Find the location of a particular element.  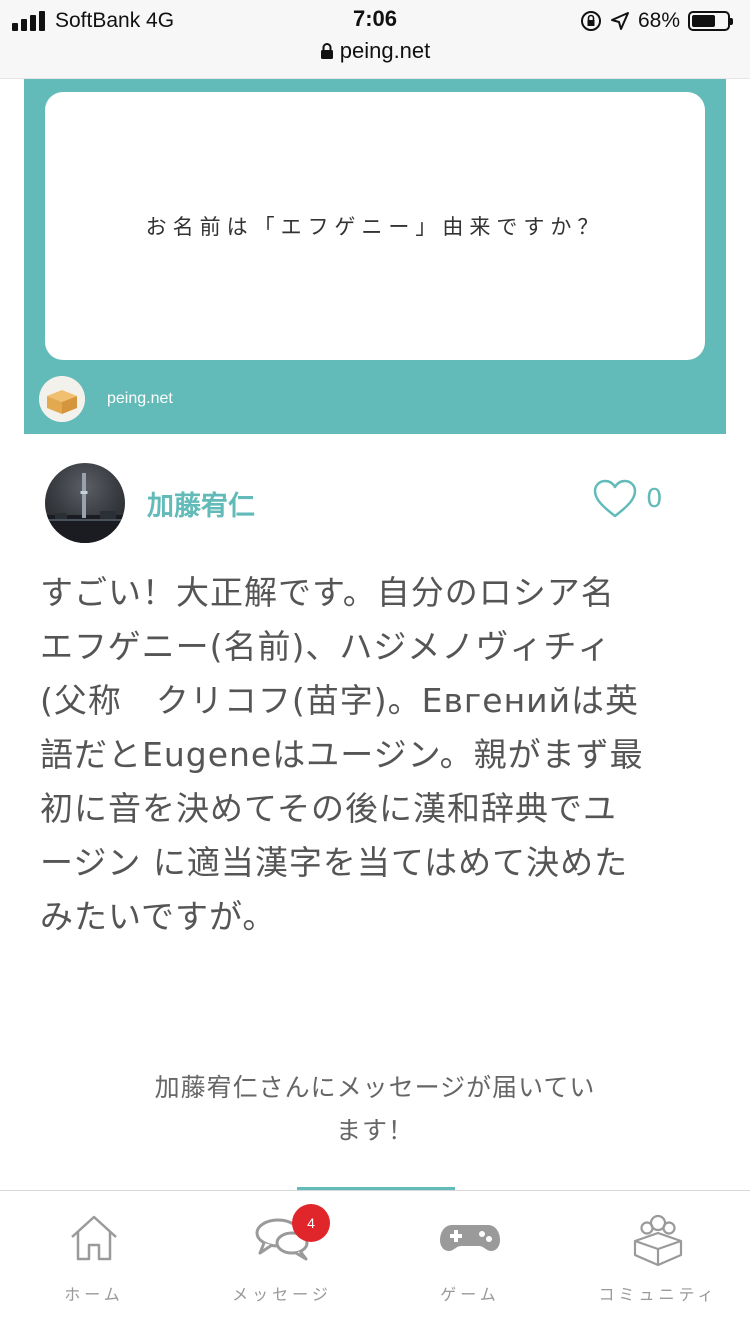

home-icon is located at coordinates (94, 1238).